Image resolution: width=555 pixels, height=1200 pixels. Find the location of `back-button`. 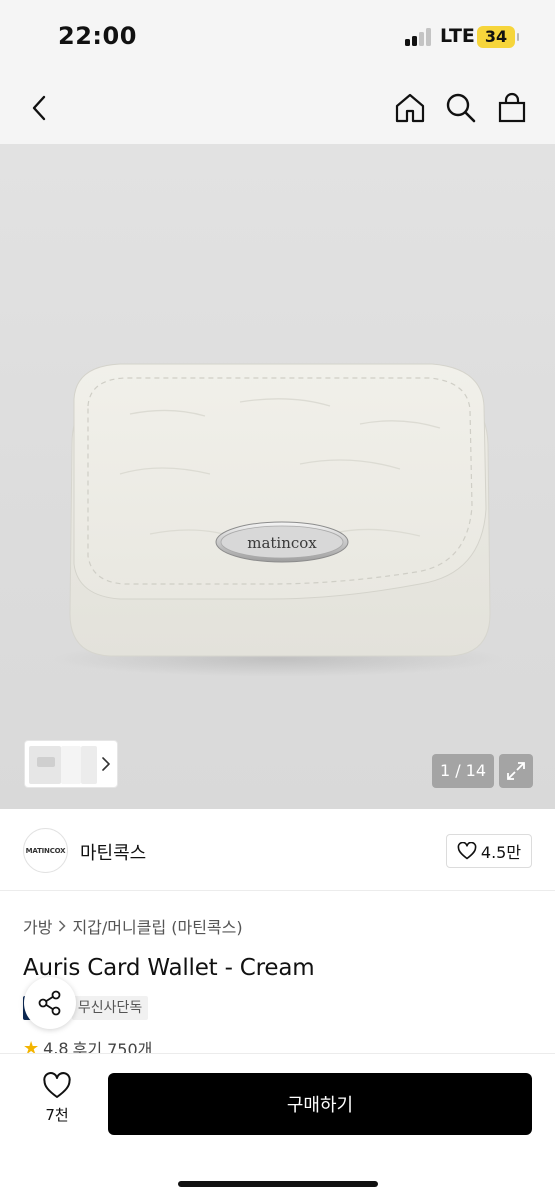

back-button is located at coordinates (40, 108).